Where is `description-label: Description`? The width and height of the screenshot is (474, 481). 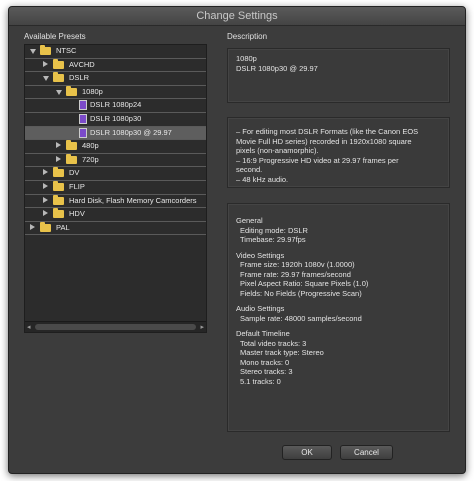 description-label: Description is located at coordinates (247, 36).